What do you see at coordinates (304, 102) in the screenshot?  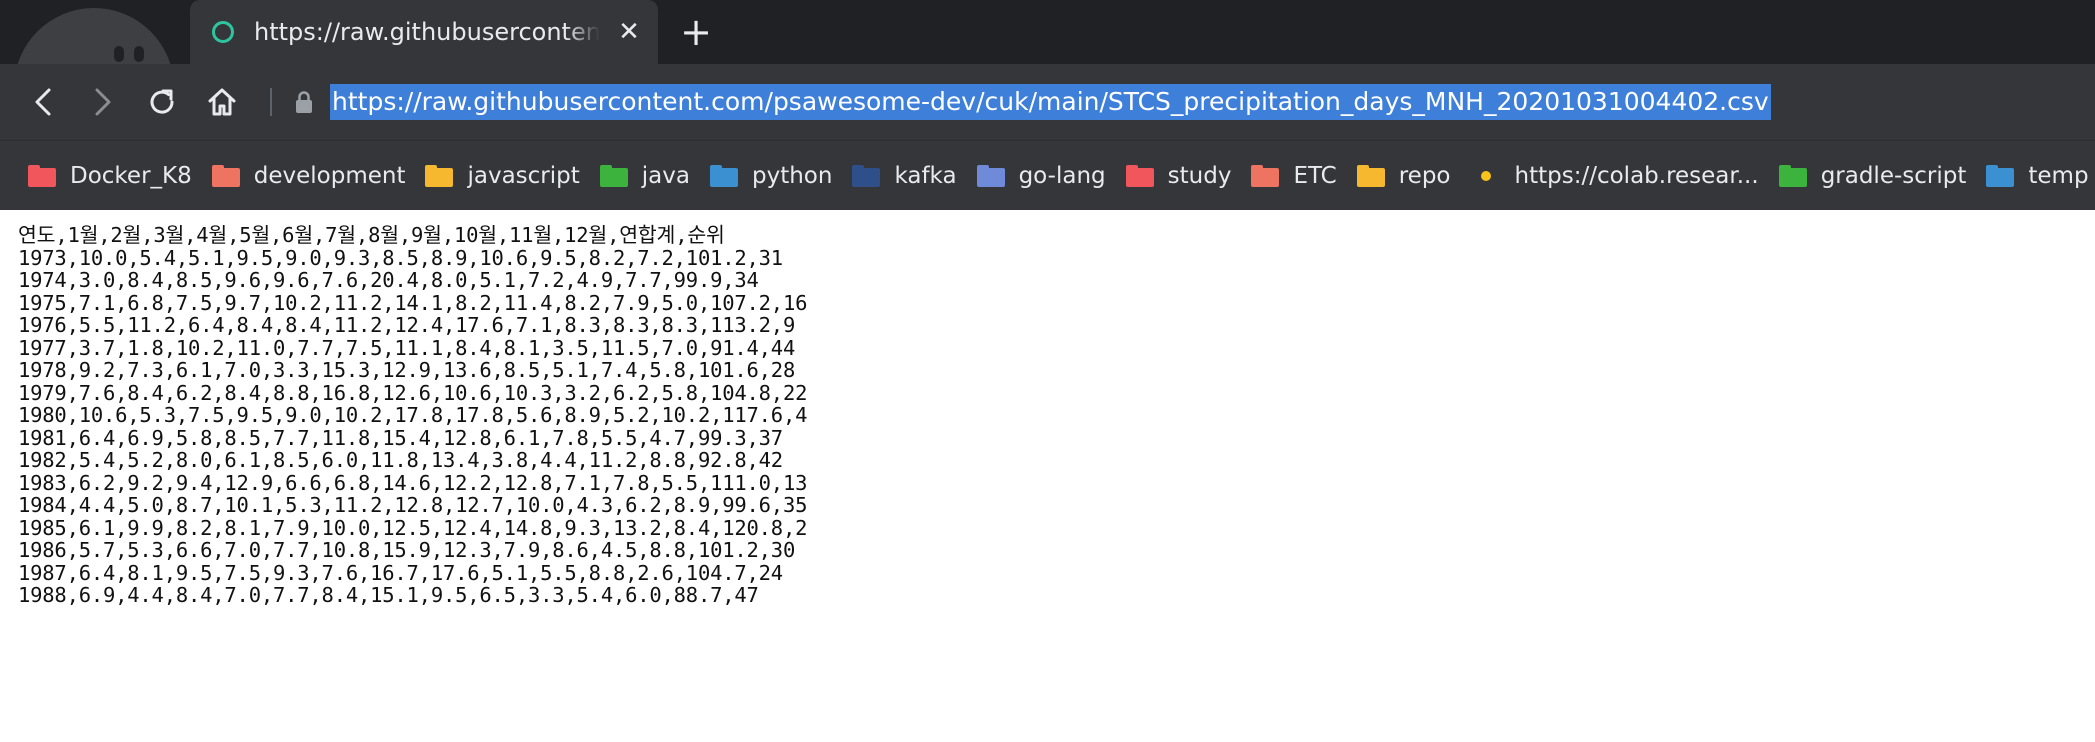 I see `lock-icon` at bounding box center [304, 102].